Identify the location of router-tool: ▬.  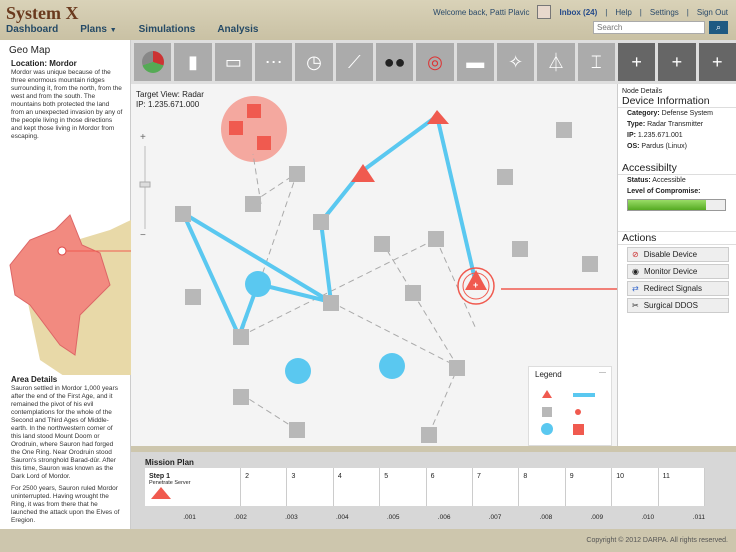
(475, 62).